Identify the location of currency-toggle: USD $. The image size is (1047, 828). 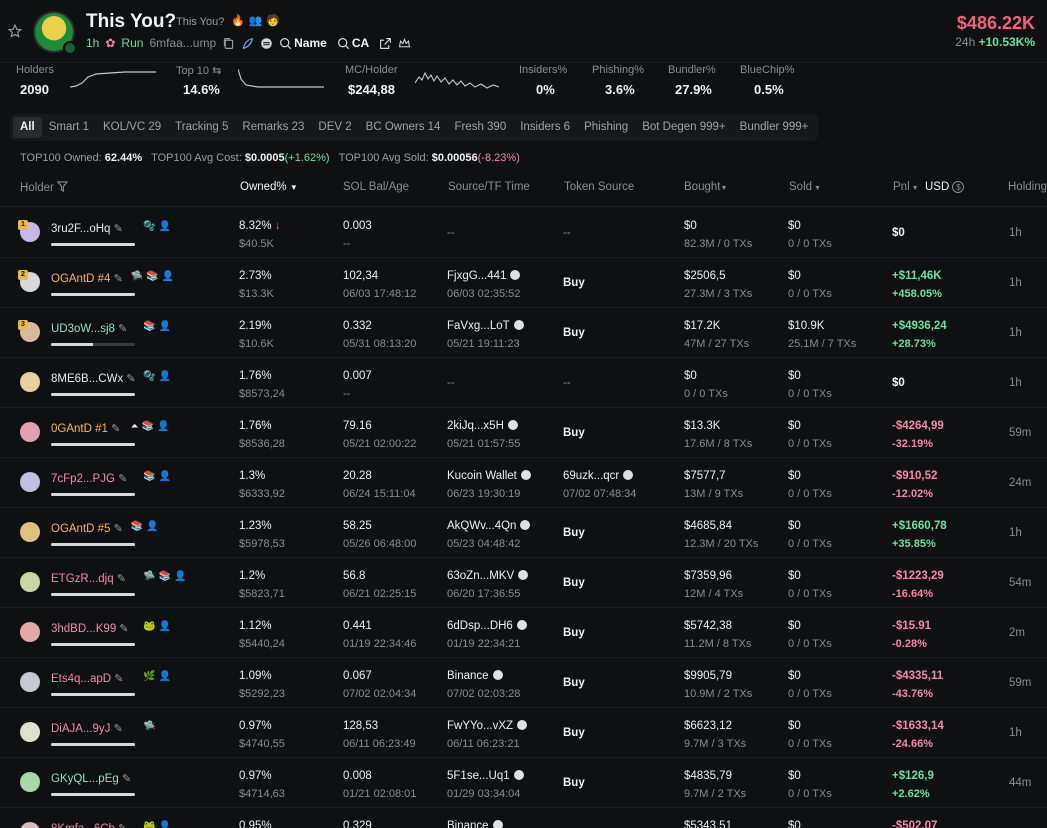
(945, 187).